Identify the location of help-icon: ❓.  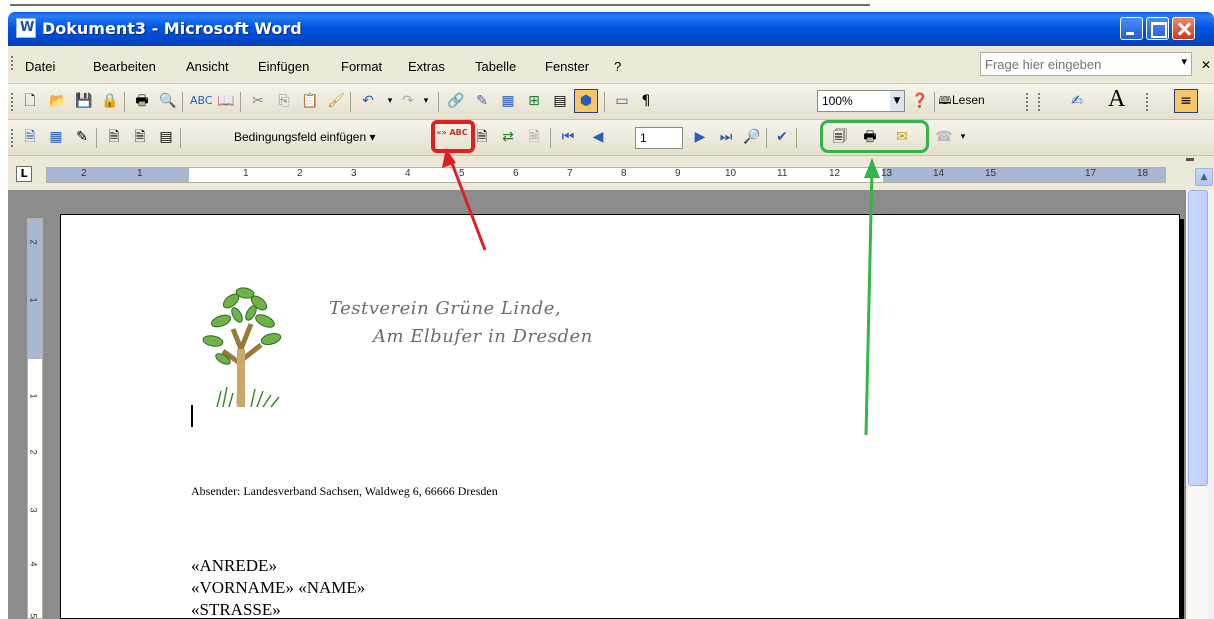
(920, 101).